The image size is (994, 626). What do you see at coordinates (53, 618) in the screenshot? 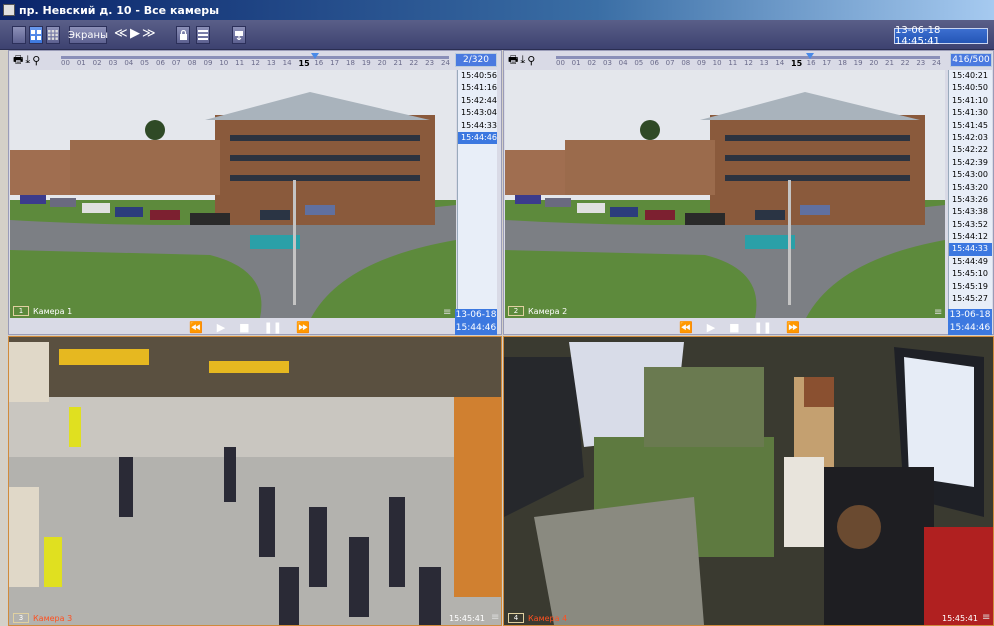
I see `camera-name: Камера 3` at bounding box center [53, 618].